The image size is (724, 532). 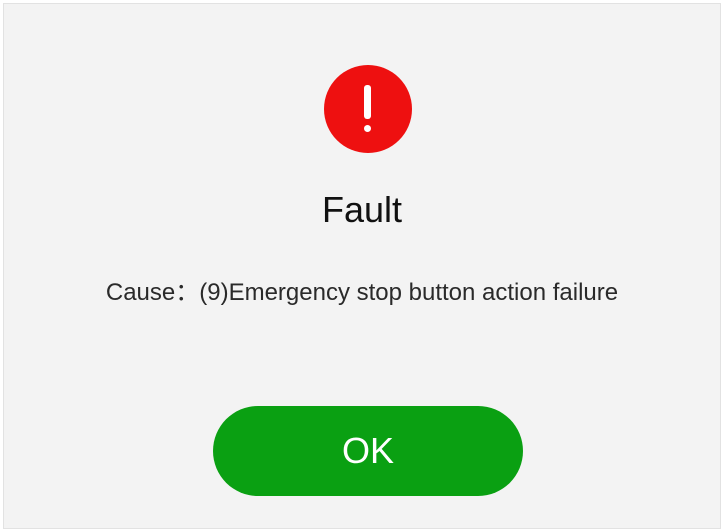 I want to click on cause-text: (9)Emergency stop button action failure, so click(x=409, y=292).